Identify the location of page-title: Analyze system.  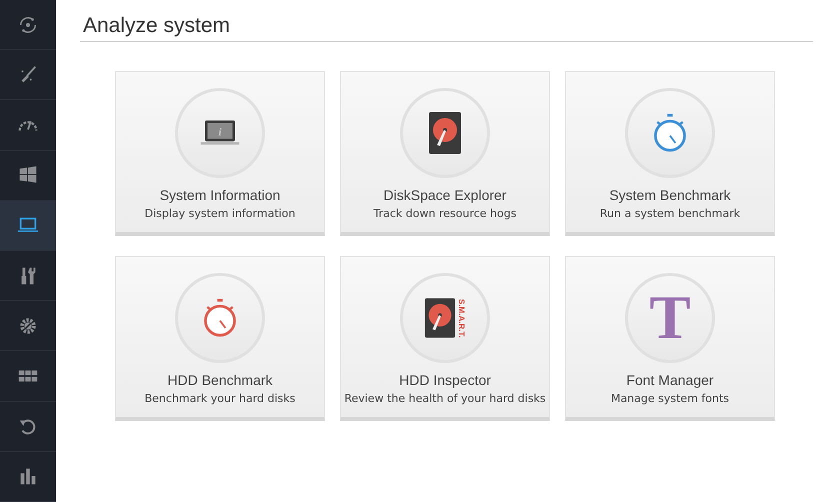
(157, 26).